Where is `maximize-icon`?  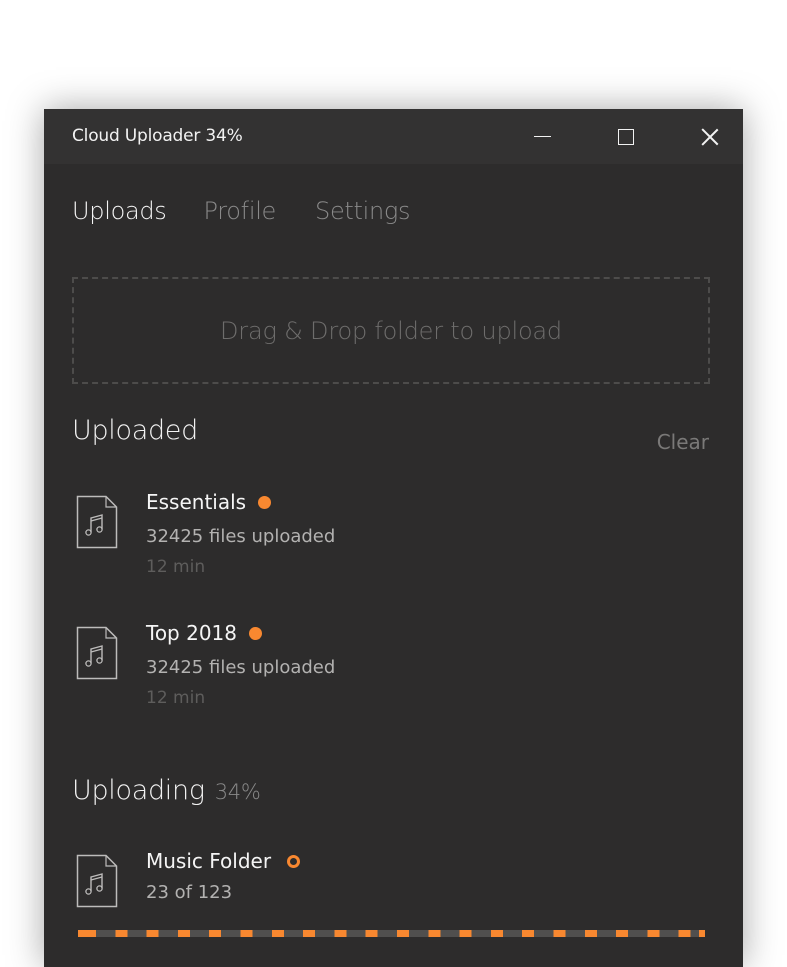
maximize-icon is located at coordinates (626, 136).